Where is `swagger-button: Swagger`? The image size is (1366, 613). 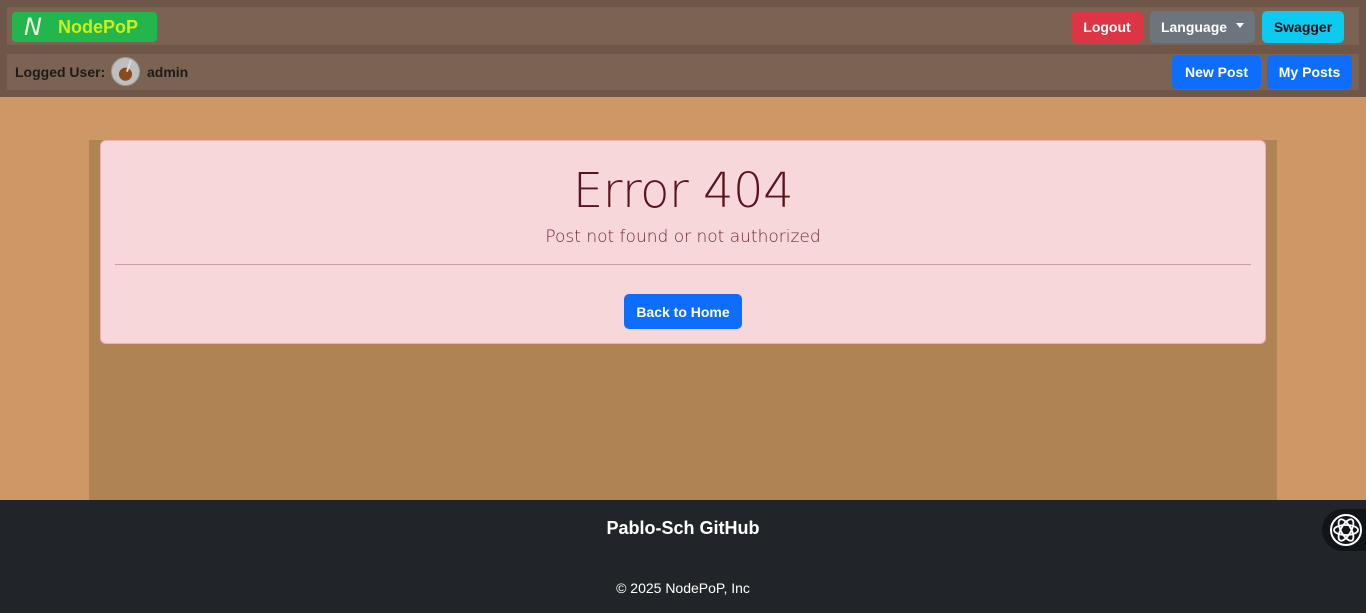
swagger-button: Swagger is located at coordinates (1303, 27).